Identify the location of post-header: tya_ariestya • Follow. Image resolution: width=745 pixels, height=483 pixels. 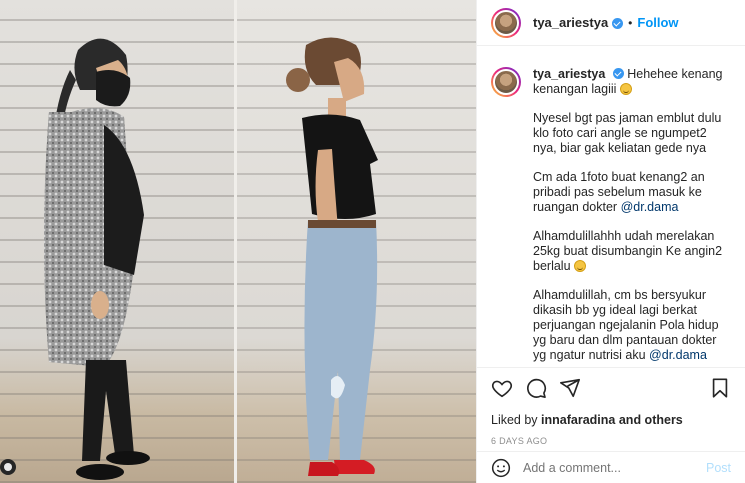
(611, 23).